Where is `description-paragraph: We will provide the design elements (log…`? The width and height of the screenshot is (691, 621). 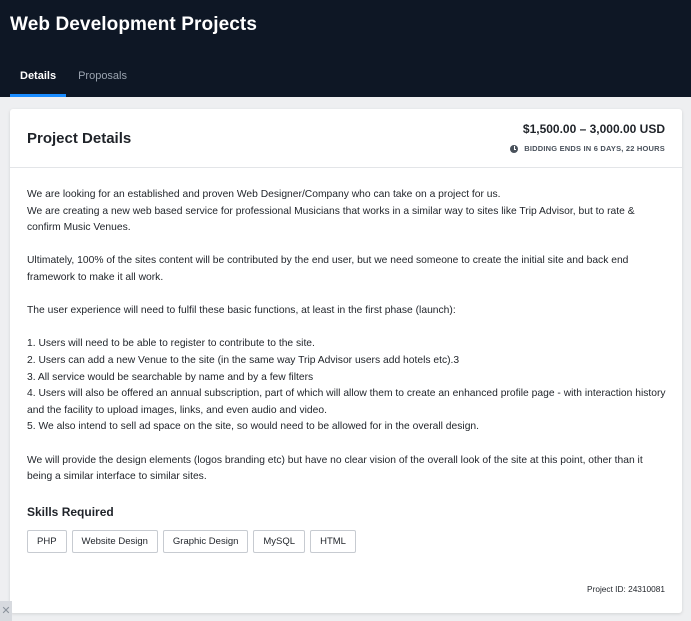
description-paragraph: We will provide the design elements (log… is located at coordinates (335, 468).